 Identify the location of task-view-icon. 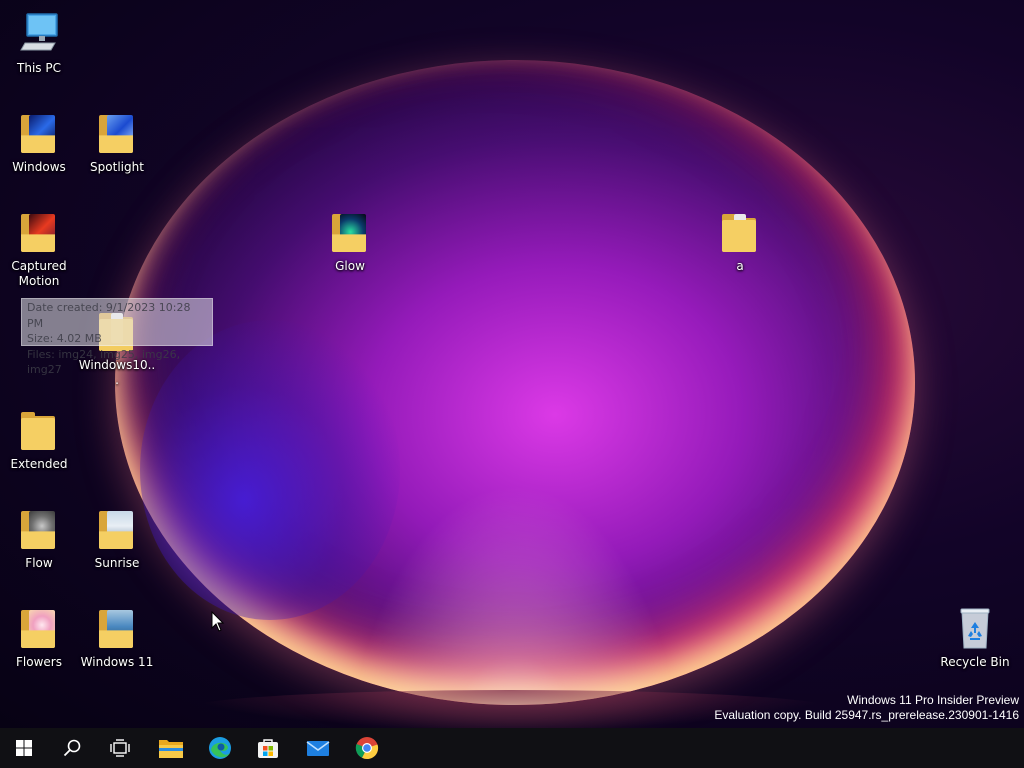
(120, 748).